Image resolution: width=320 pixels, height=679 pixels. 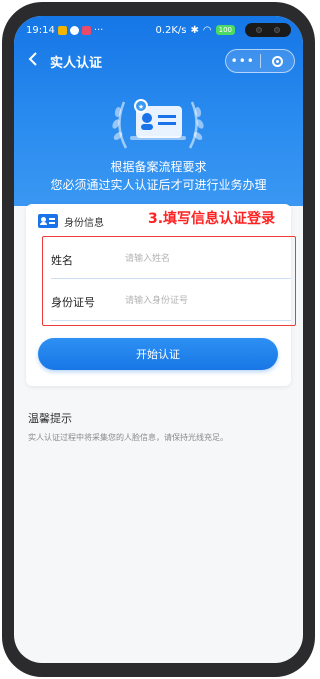 I want to click on target-icon, so click(x=277, y=61).